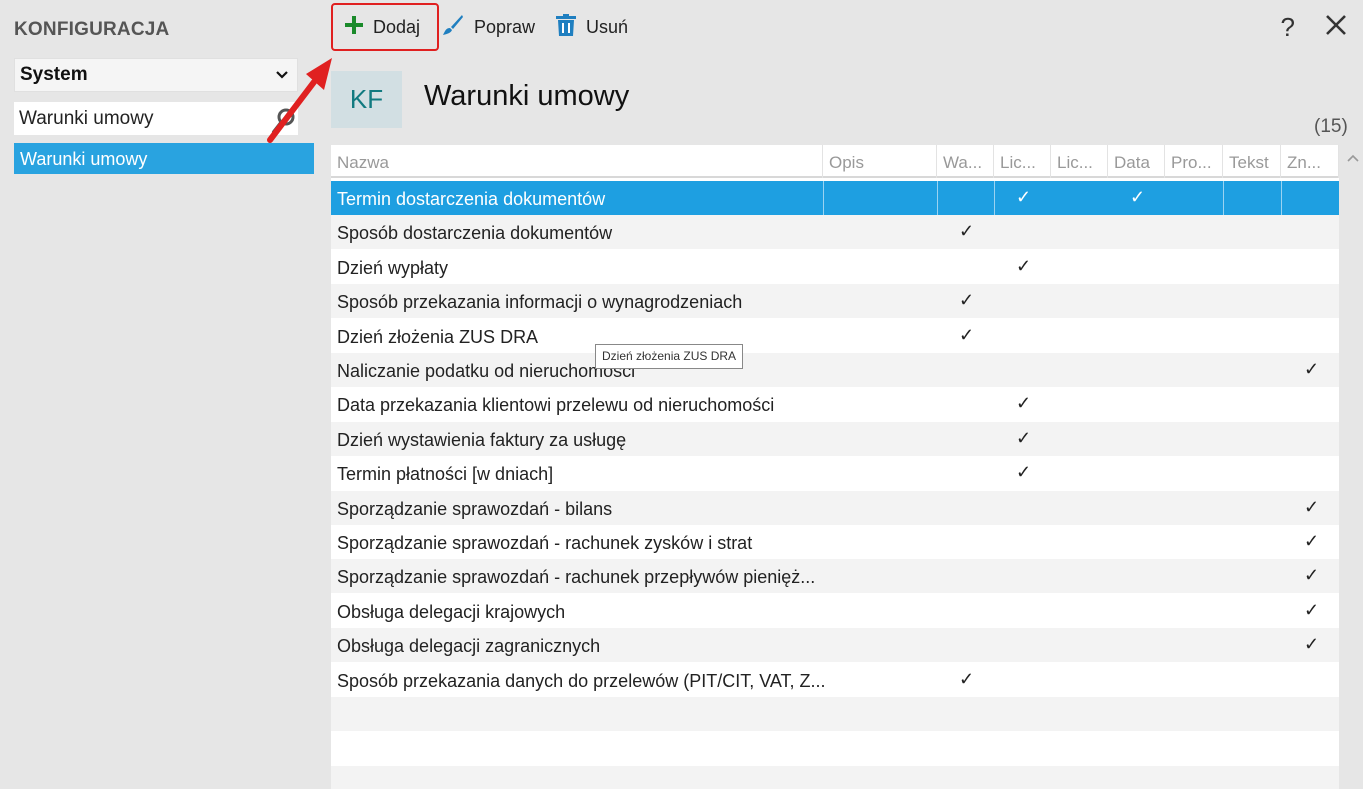 This screenshot has width=1363, height=789. What do you see at coordinates (835, 198) in the screenshot?
I see `table-row: Termin dostarczenia dokumentów ✓ ✓` at bounding box center [835, 198].